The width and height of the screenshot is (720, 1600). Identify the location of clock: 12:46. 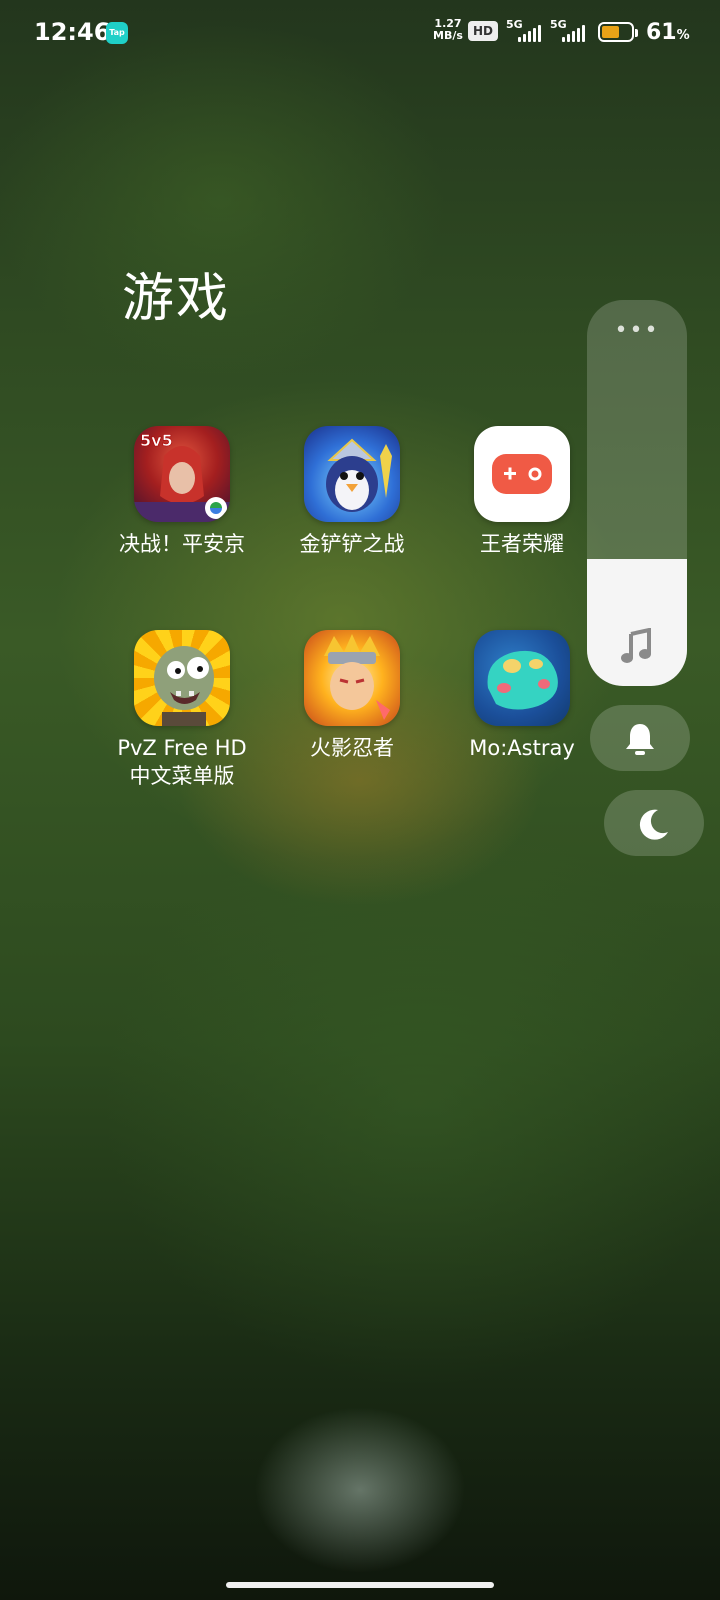
(72, 32).